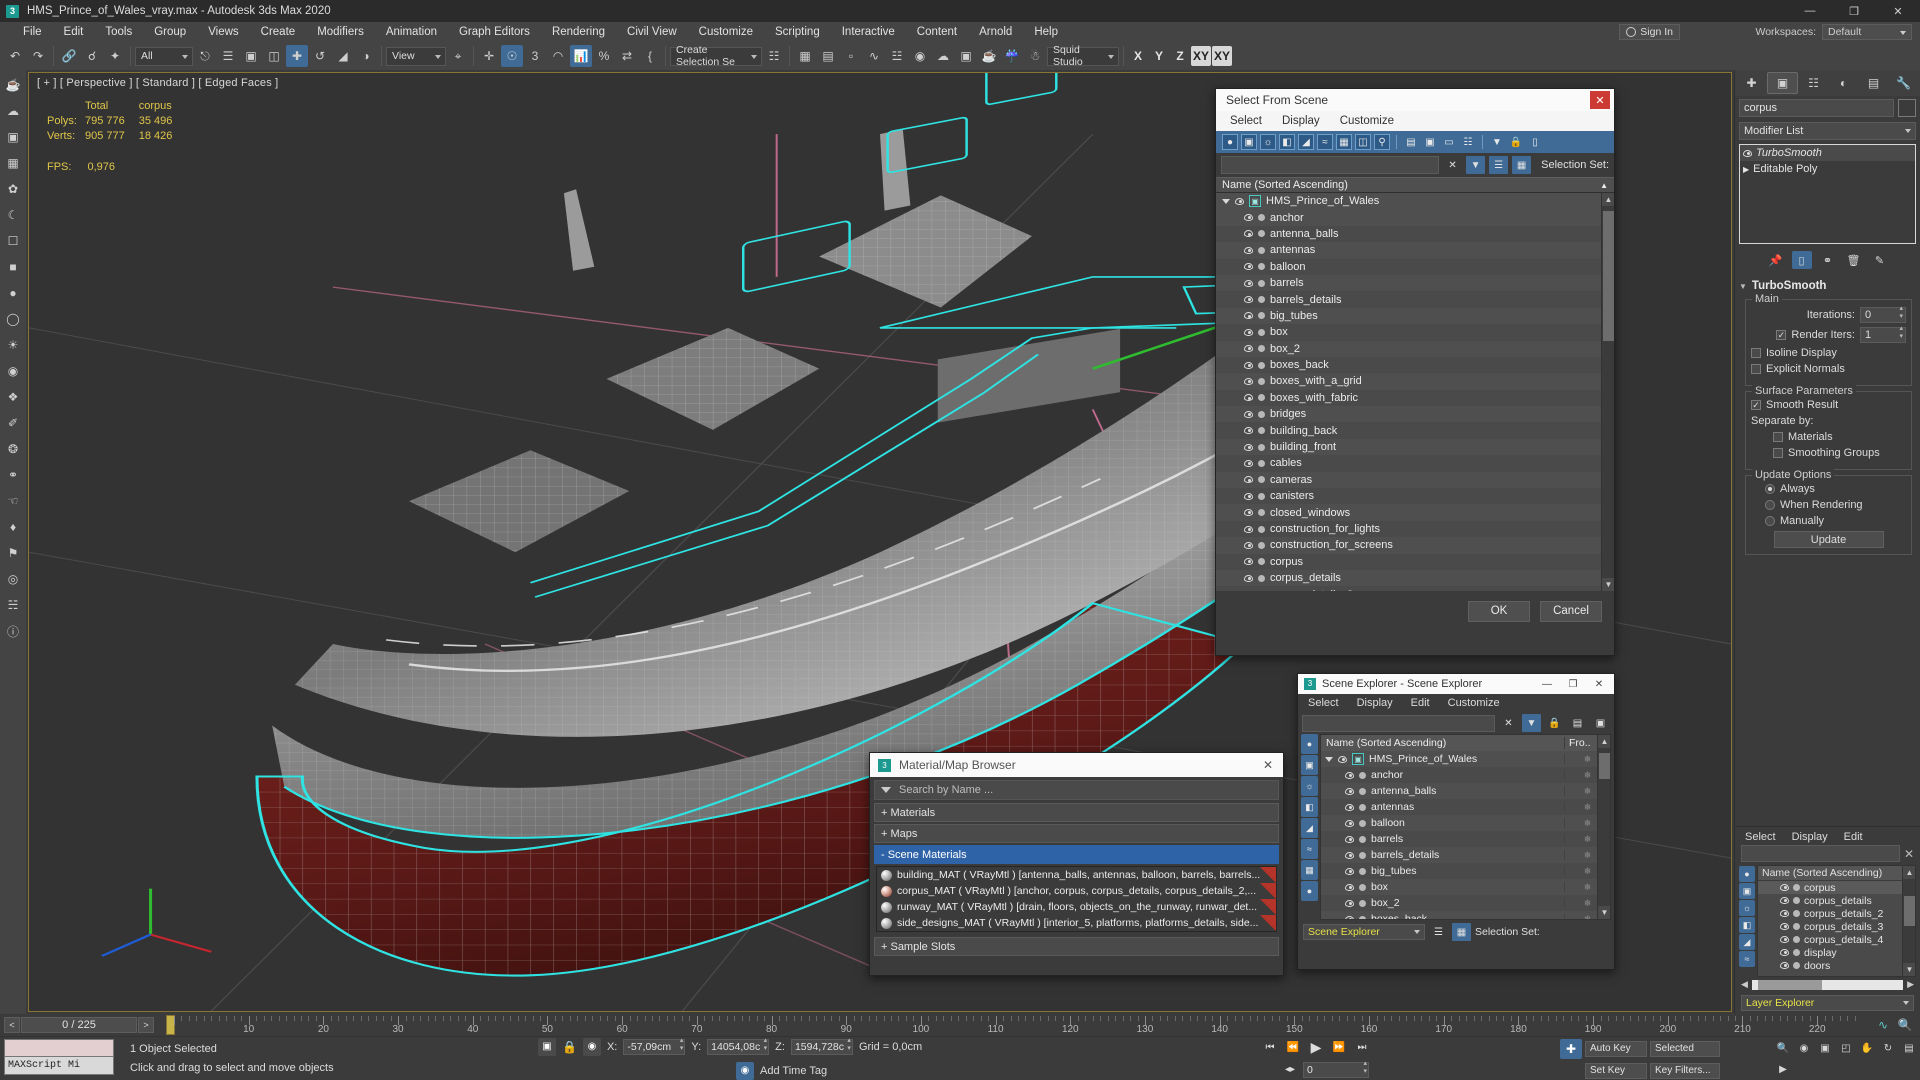 The width and height of the screenshot is (1920, 1080). Describe the element at coordinates (1836, 965) in the screenshot. I see `layer-row: doors` at that location.